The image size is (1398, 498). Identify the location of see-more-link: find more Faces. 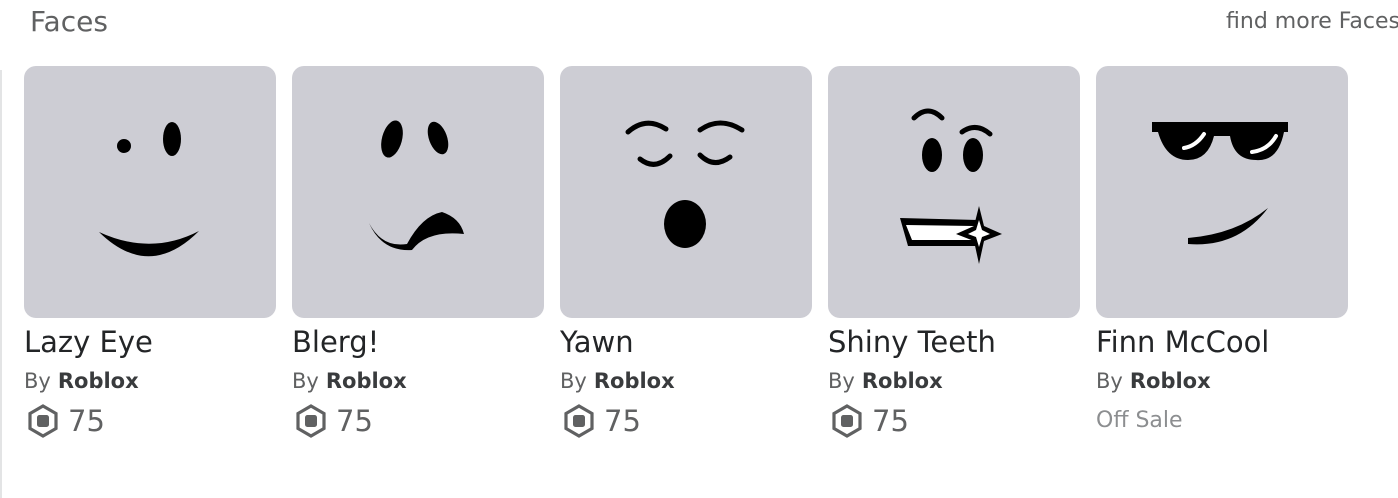
(1312, 22).